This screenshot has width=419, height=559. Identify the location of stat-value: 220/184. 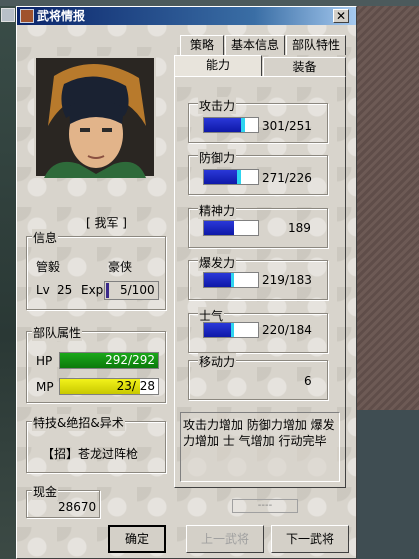
(287, 330).